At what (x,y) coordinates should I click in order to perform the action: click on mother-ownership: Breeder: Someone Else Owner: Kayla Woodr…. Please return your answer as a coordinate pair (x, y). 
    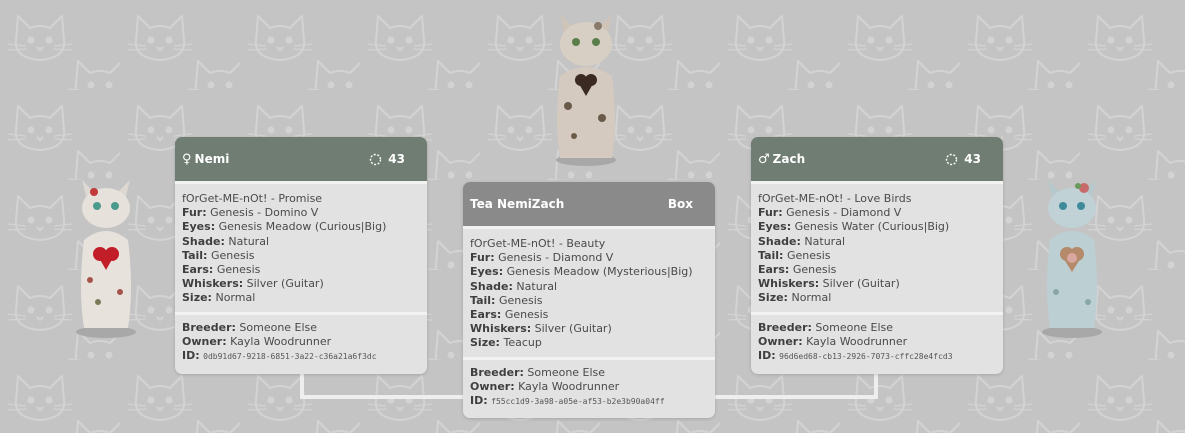
    Looking at the image, I should click on (301, 342).